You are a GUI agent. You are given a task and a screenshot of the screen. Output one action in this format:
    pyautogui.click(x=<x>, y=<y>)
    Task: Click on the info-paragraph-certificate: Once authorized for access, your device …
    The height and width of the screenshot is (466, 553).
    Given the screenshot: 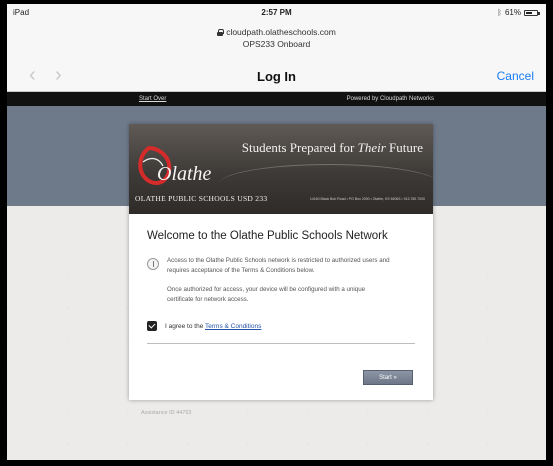 What is the action you would take?
    pyautogui.click(x=266, y=294)
    